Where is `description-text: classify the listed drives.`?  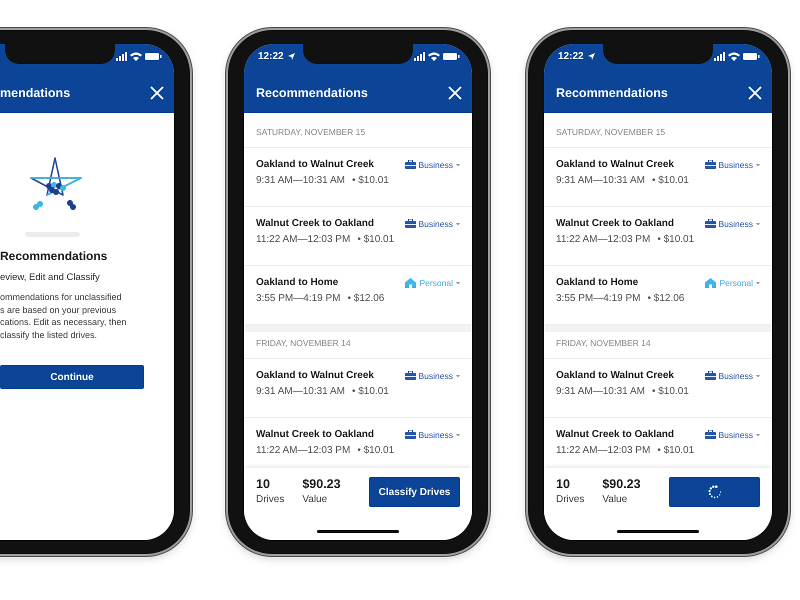 description-text: classify the listed drives. is located at coordinates (49, 334).